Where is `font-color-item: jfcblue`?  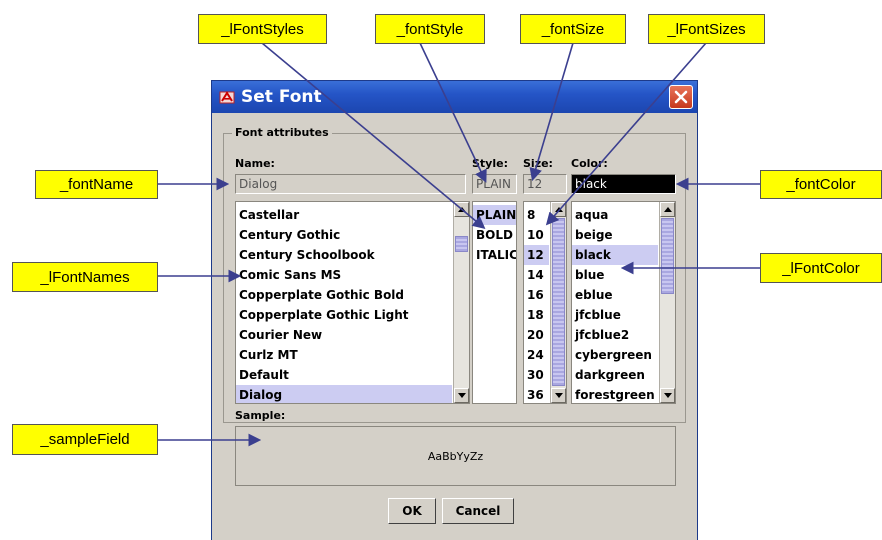 font-color-item: jfcblue is located at coordinates (615, 315).